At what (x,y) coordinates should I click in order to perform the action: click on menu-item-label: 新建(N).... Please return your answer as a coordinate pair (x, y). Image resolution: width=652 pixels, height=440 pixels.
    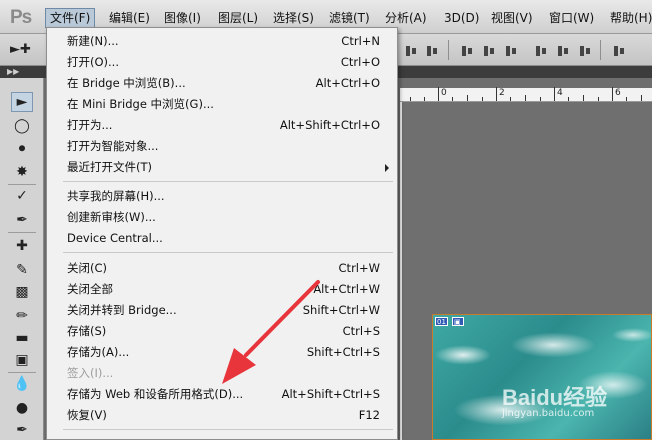
    Looking at the image, I should click on (93, 41).